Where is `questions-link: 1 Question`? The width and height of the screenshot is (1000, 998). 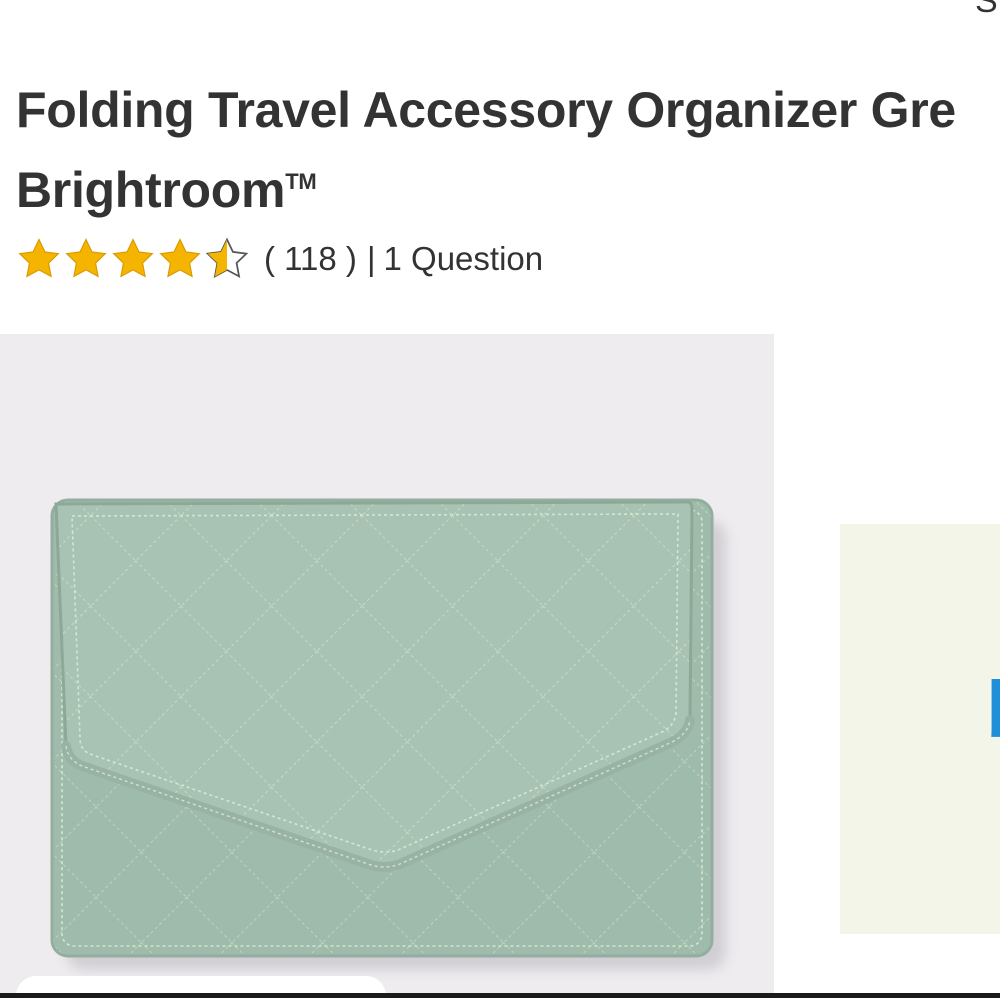 questions-link: 1 Question is located at coordinates (464, 259).